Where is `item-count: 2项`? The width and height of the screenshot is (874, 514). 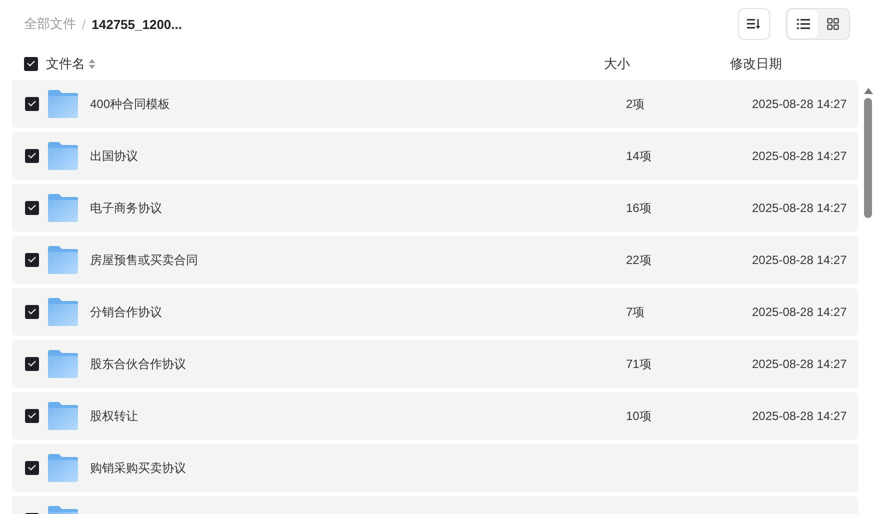 item-count: 2项 is located at coordinates (635, 103).